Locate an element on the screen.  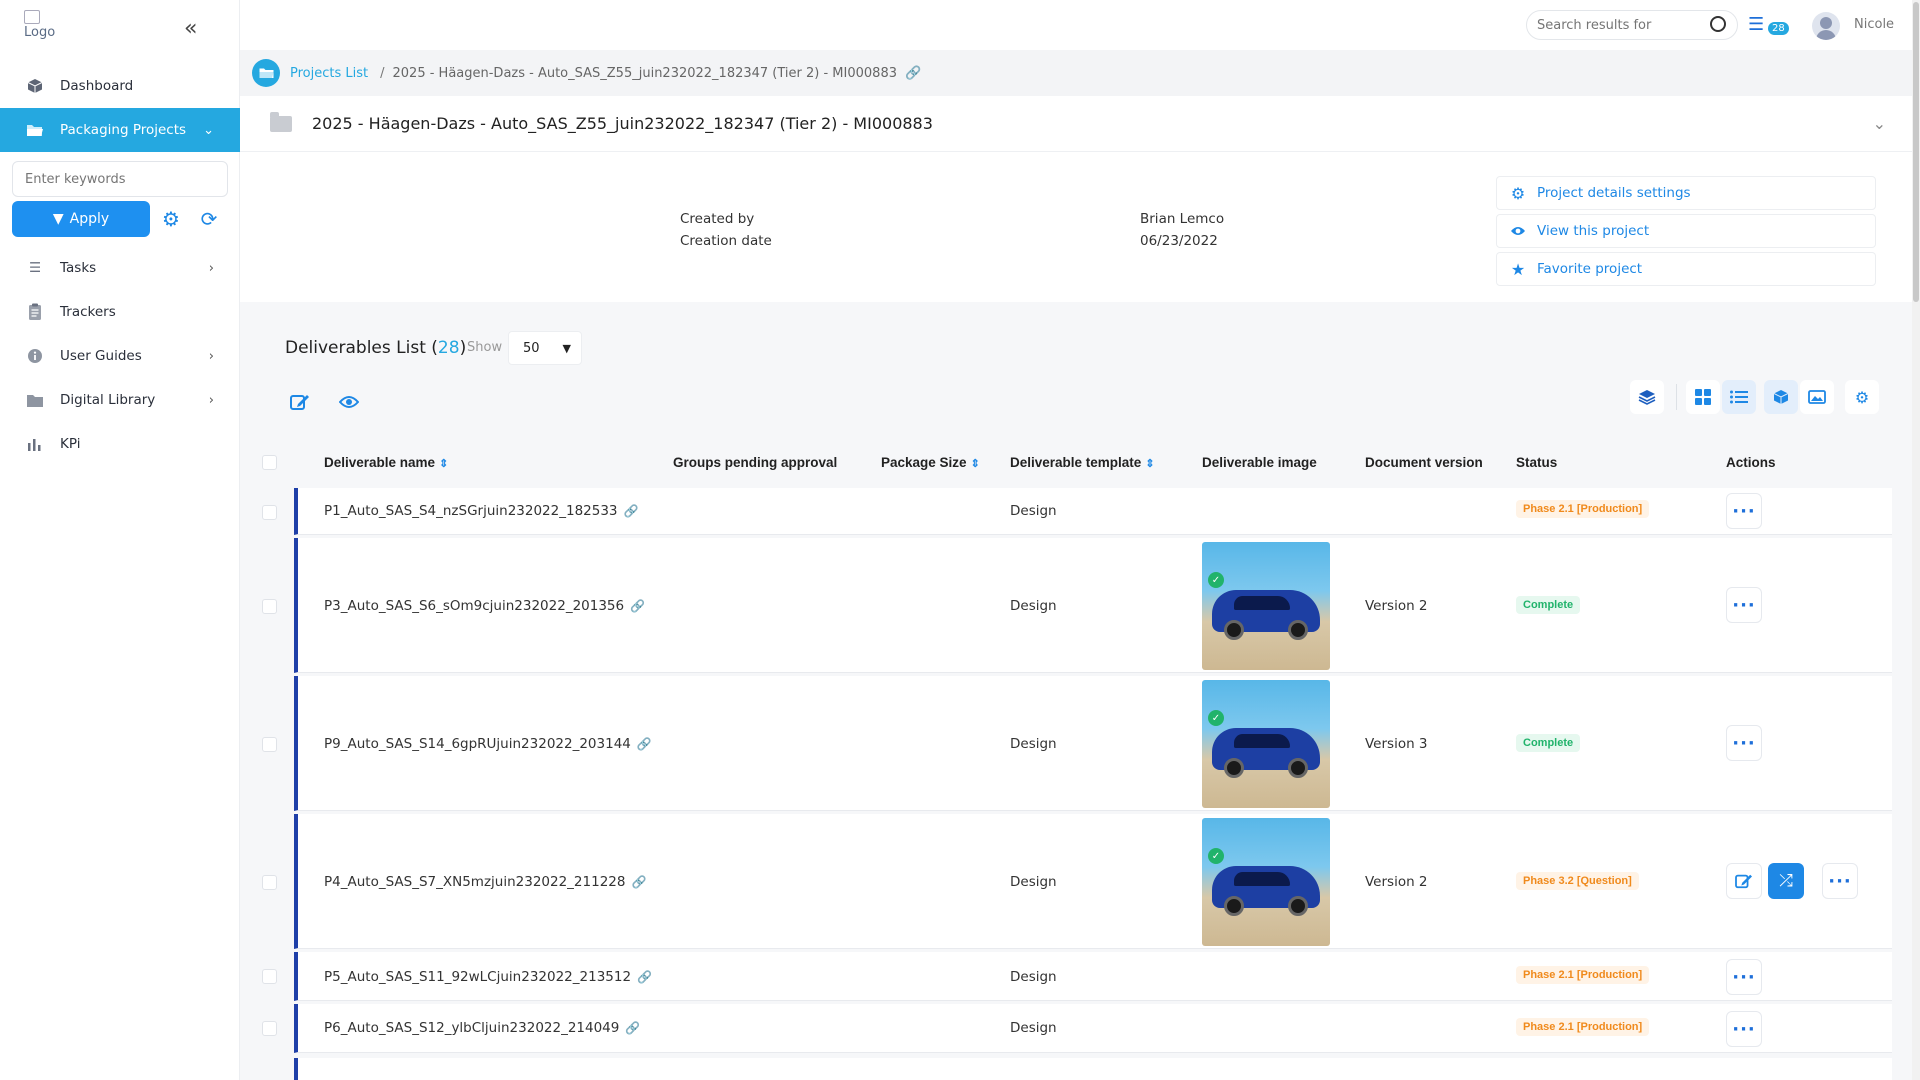
chevron-right-icon: › is located at coordinates (211, 268).